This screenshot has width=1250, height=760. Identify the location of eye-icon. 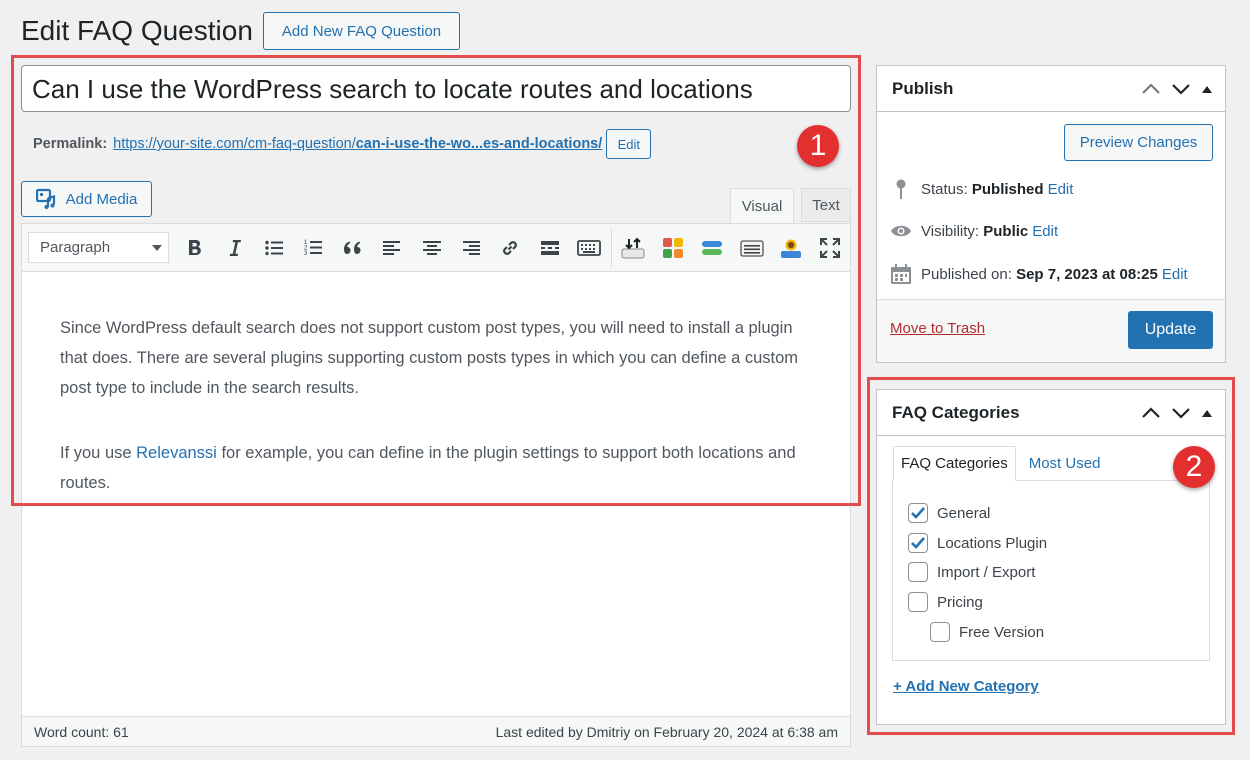
(901, 231).